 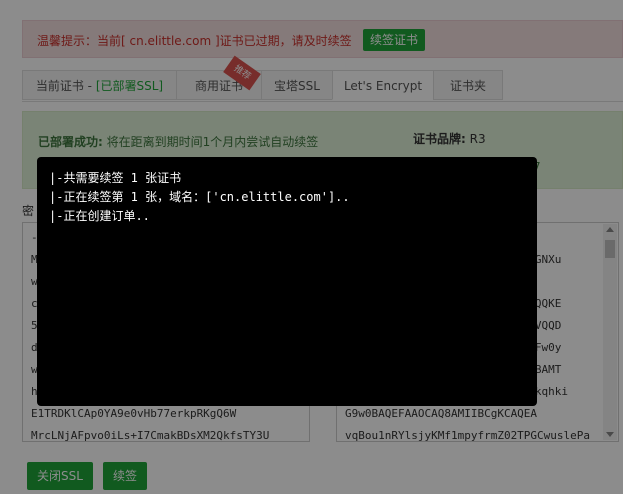 What do you see at coordinates (99, 216) in the screenshot?
I see `terminal-line: |-正在创建订单..` at bounding box center [99, 216].